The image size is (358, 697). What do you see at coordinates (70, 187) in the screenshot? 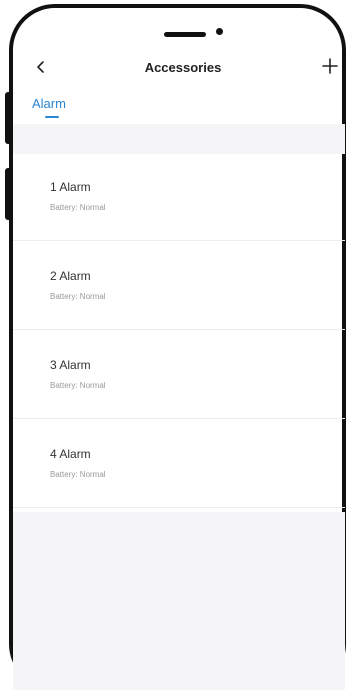
I see `item-name: 1 Alarm` at bounding box center [70, 187].